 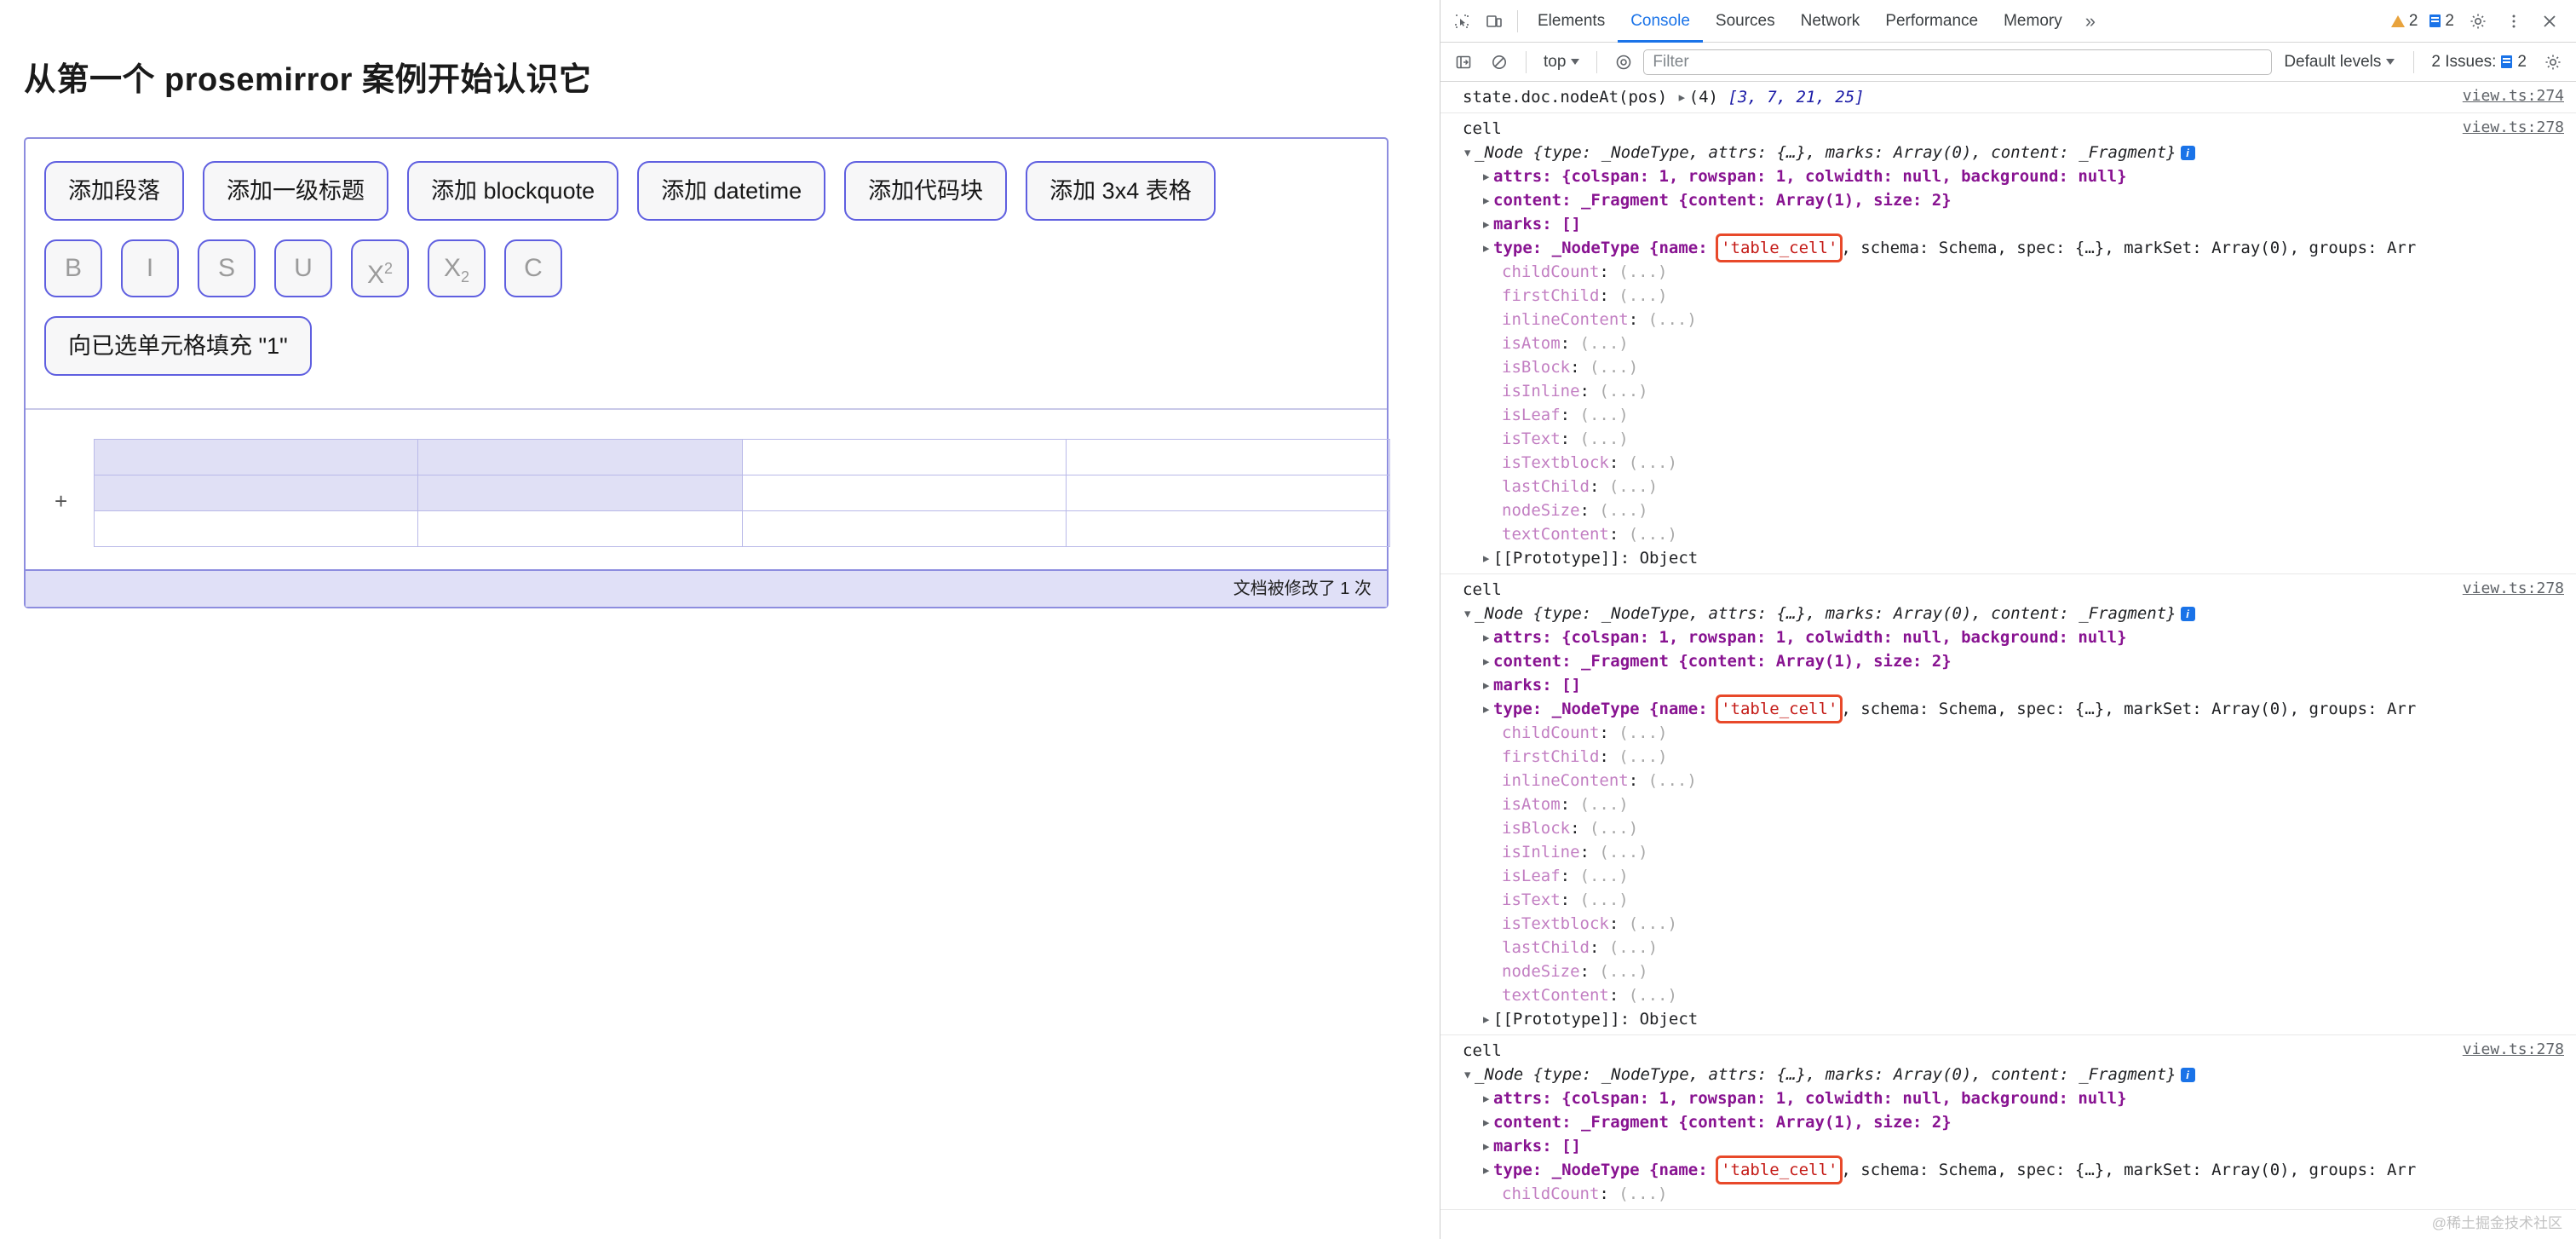 I want to click on fill-selected-cells-button: 向已选单元格填充 "1", so click(x=178, y=346).